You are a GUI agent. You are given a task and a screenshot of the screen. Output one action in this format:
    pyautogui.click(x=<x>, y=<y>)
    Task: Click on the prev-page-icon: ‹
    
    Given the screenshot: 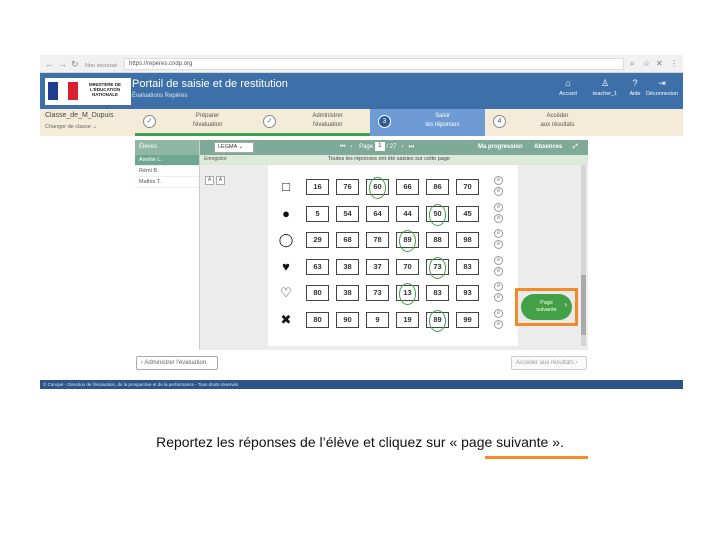 What is the action you would take?
    pyautogui.click(x=351, y=147)
    